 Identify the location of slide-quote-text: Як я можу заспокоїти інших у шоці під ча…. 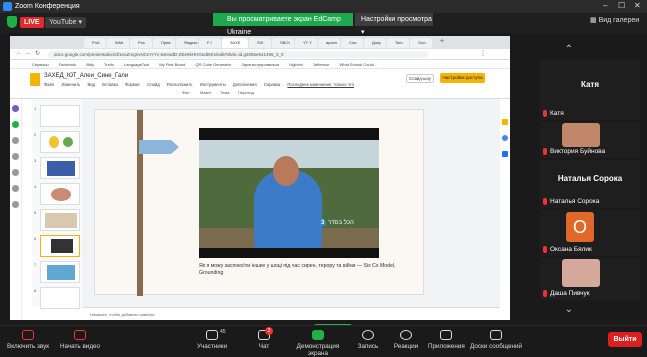
(304, 270).